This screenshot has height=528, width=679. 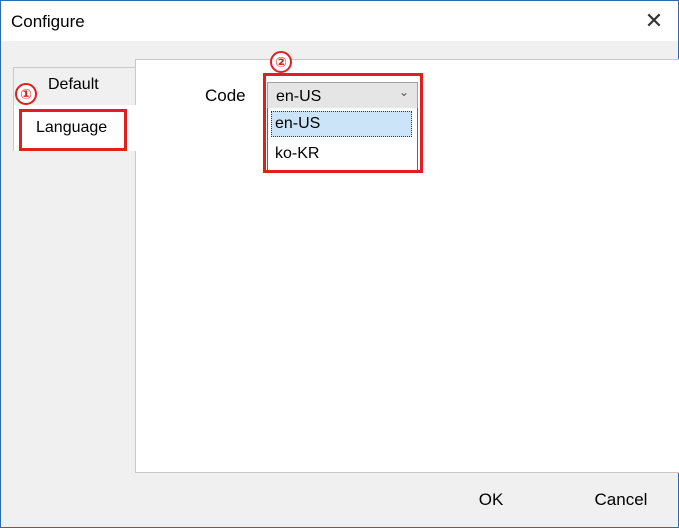 I want to click on close-icon: ✕, so click(x=654, y=20).